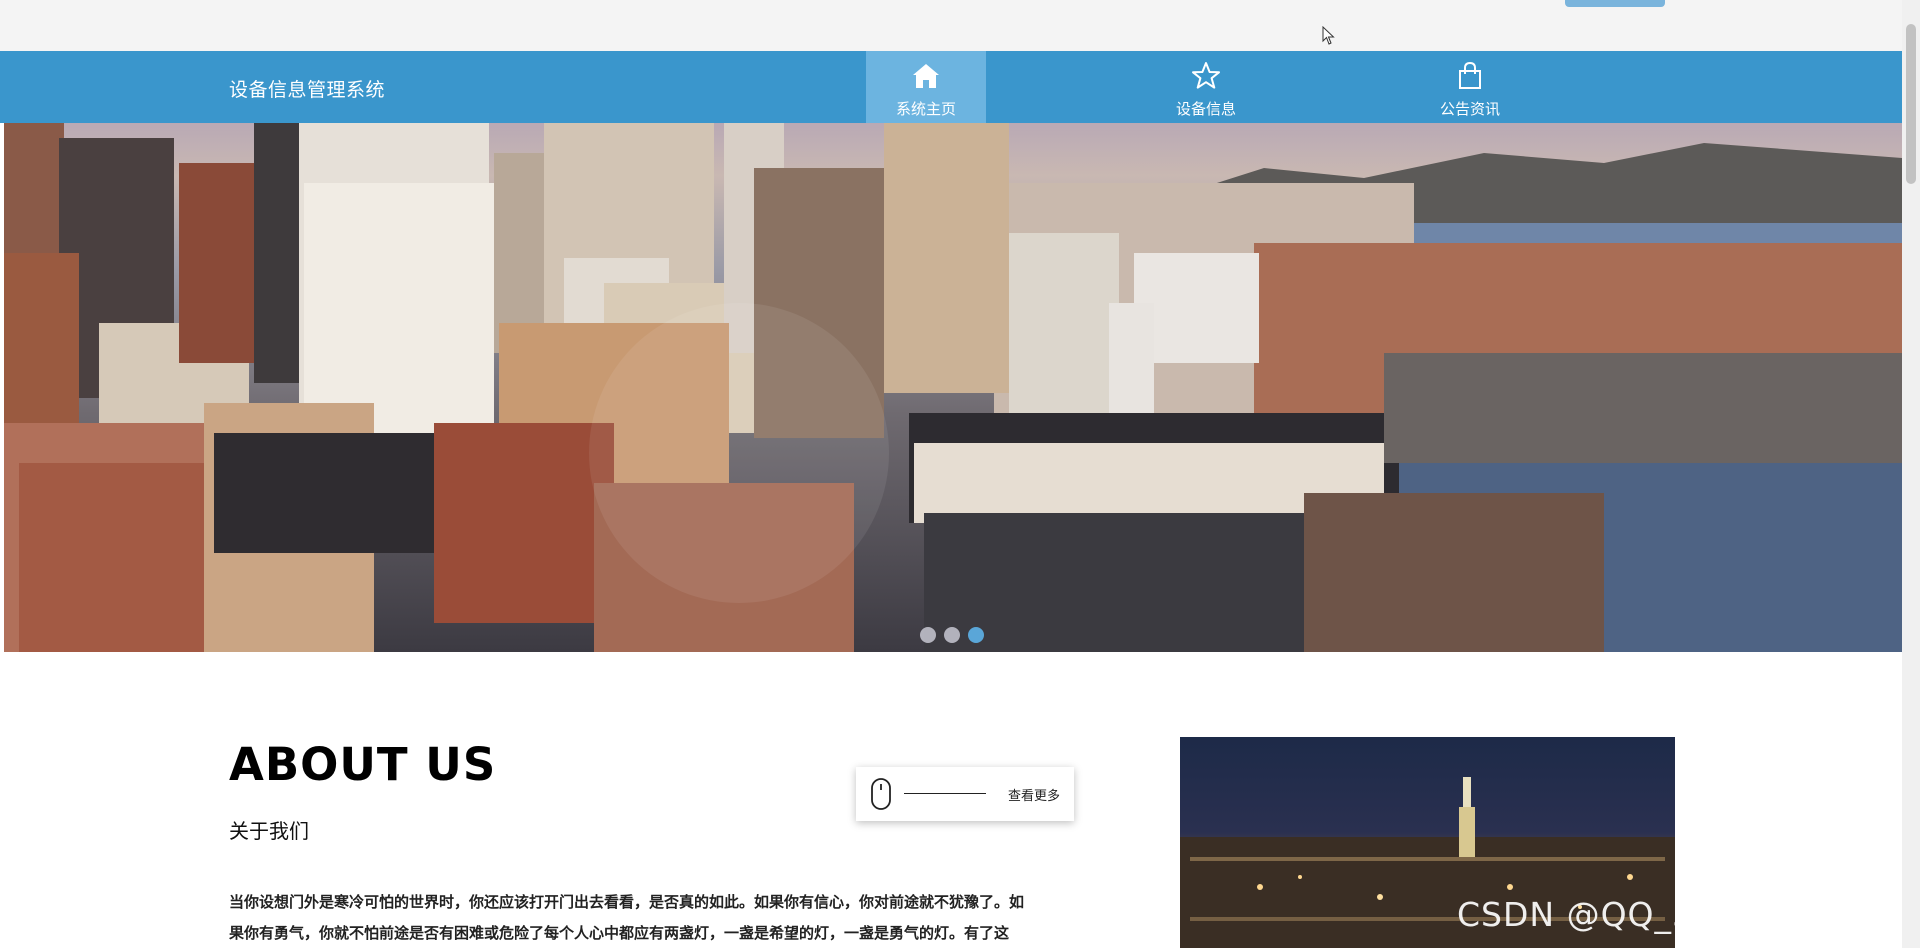 The image size is (1920, 949). I want to click on nav-item-label: 公告资讯, so click(1469, 109).